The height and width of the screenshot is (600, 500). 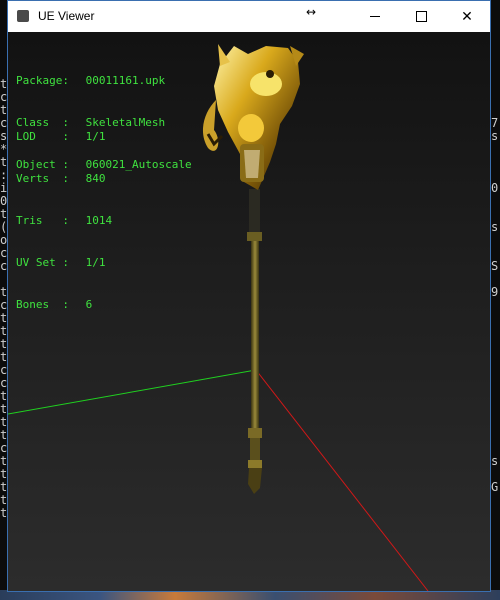 I want to click on lod-value: 1/1, so click(x=95, y=136).